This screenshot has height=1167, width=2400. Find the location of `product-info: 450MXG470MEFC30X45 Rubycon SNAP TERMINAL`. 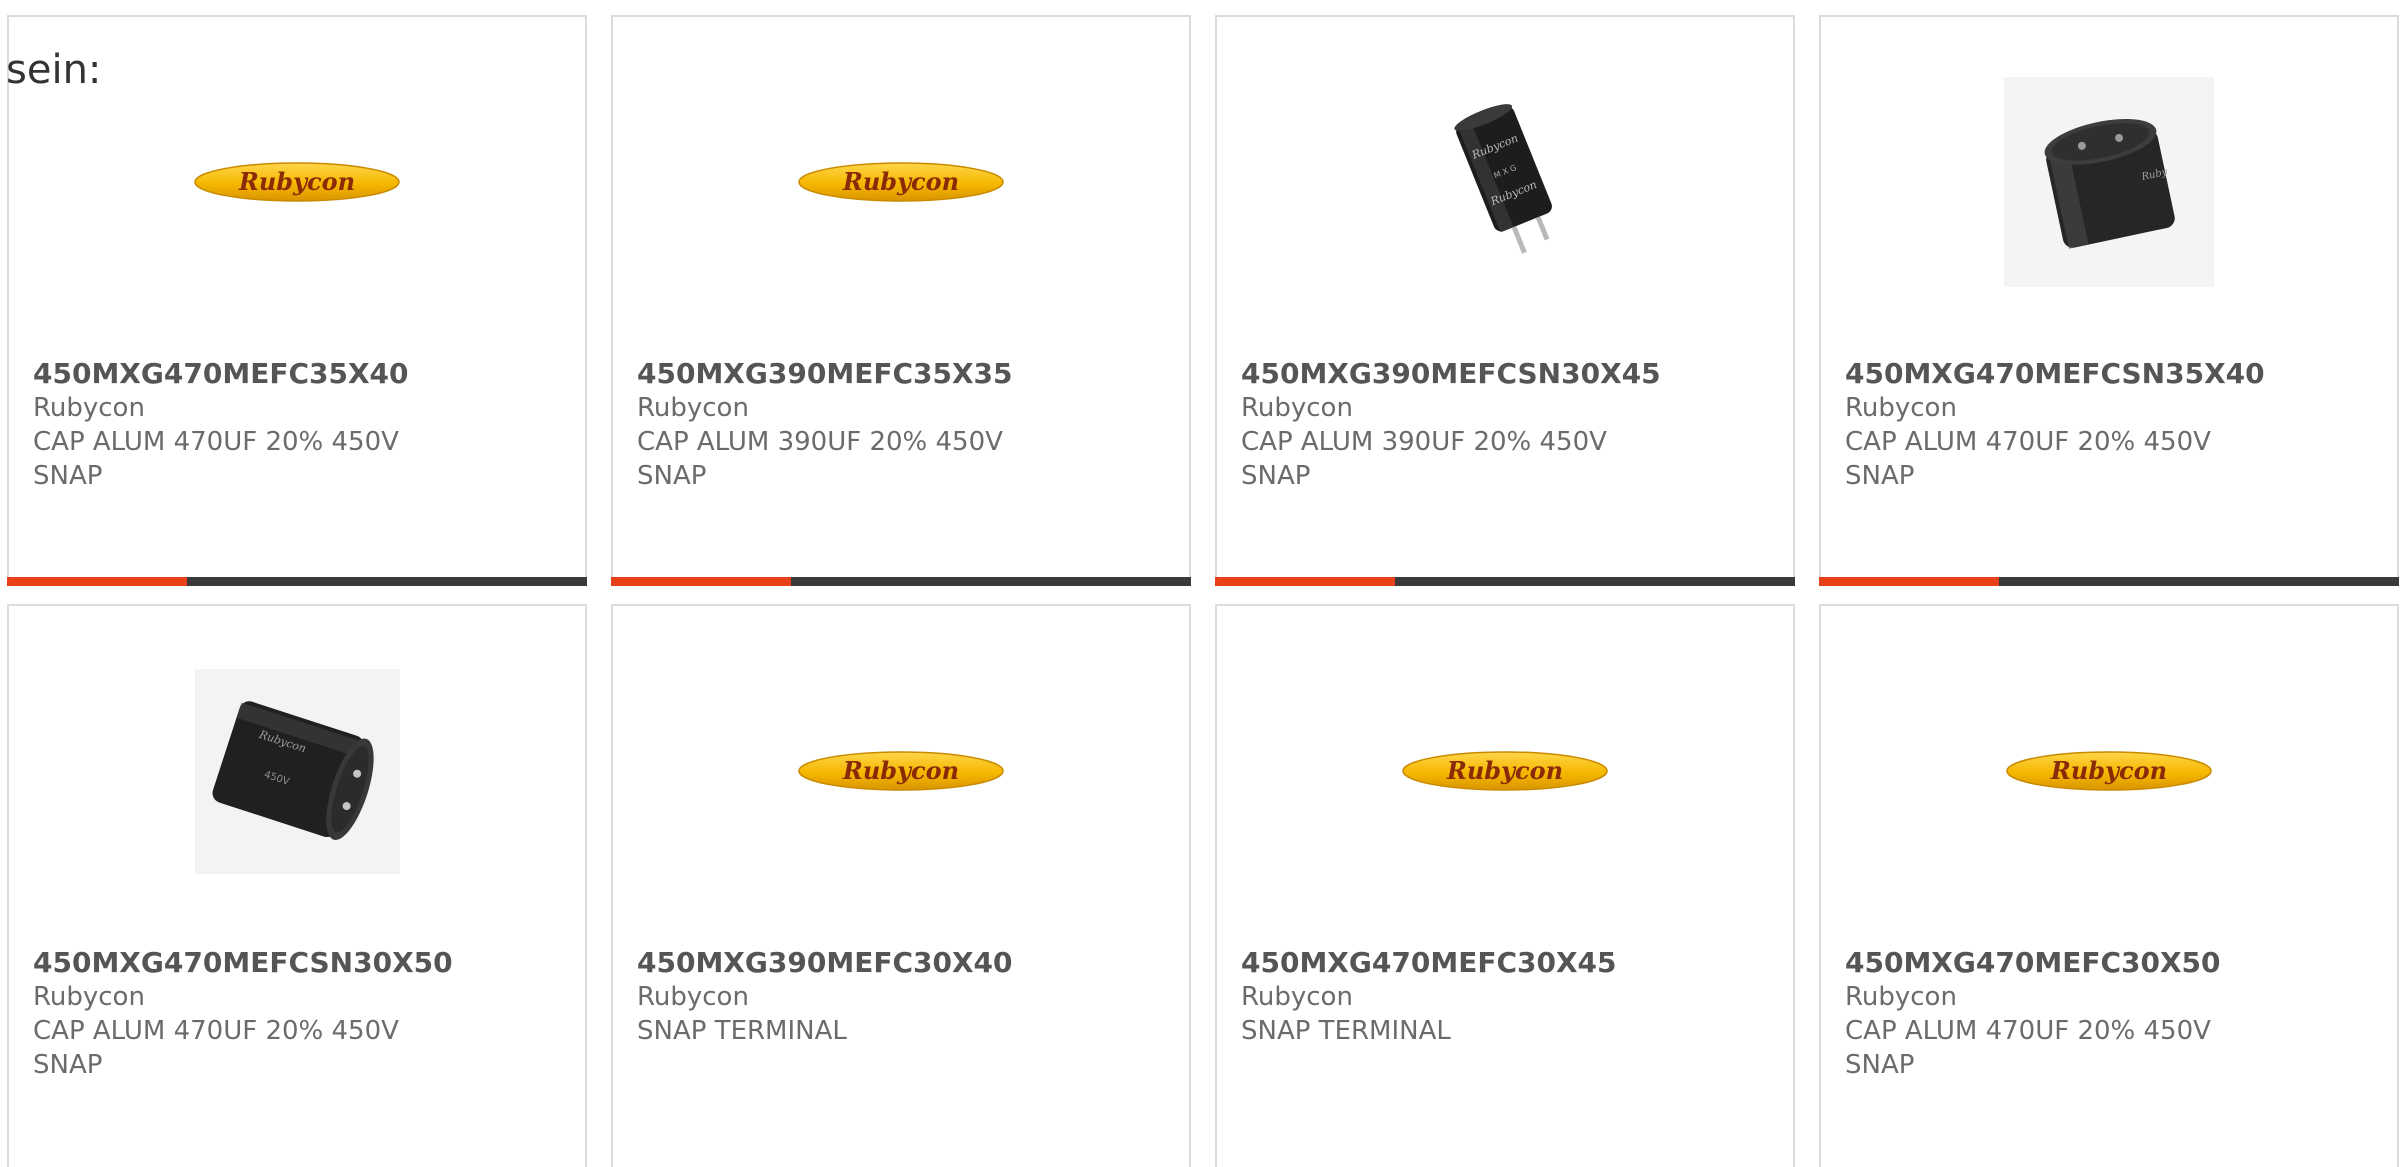

product-info: 450MXG470MEFC30X45 Rubycon SNAP TERMINAL is located at coordinates (1501, 997).